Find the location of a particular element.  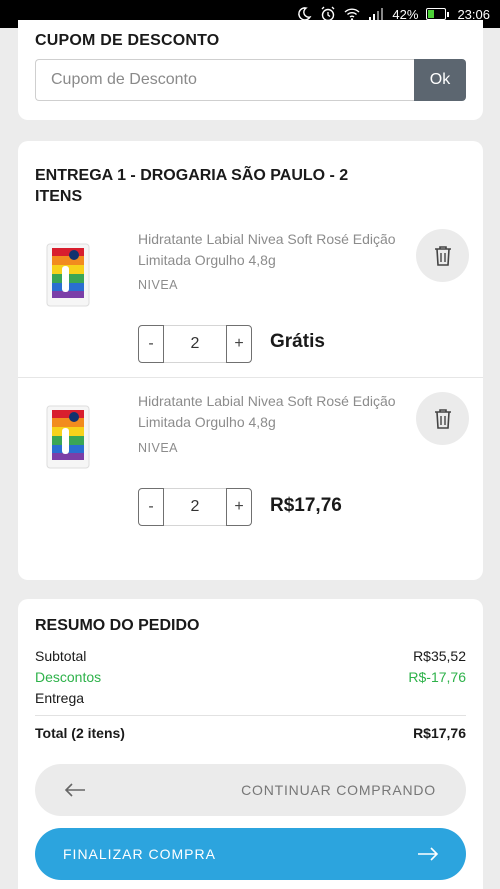

total-value: R$17,76 is located at coordinates (439, 733).